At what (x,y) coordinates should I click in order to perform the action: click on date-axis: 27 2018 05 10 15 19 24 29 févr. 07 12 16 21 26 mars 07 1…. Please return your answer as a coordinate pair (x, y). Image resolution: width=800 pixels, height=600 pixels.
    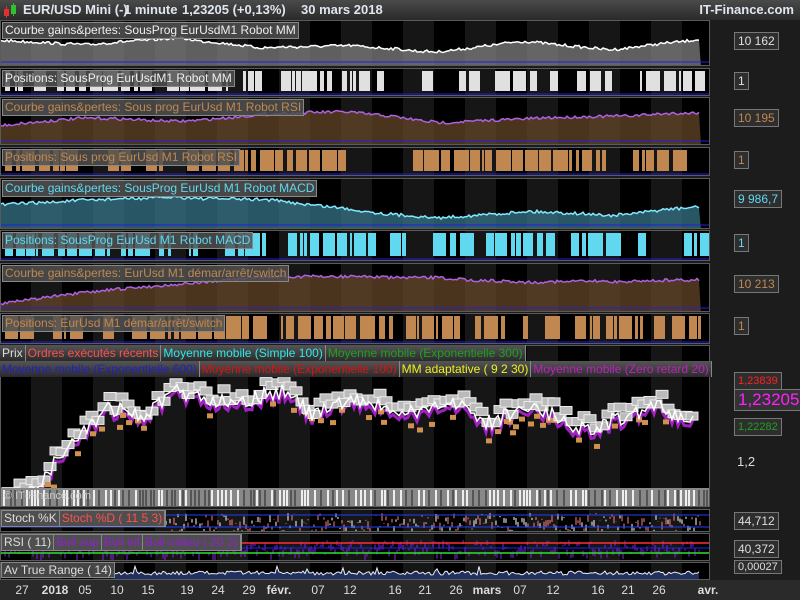
    Looking at the image, I should click on (400, 590).